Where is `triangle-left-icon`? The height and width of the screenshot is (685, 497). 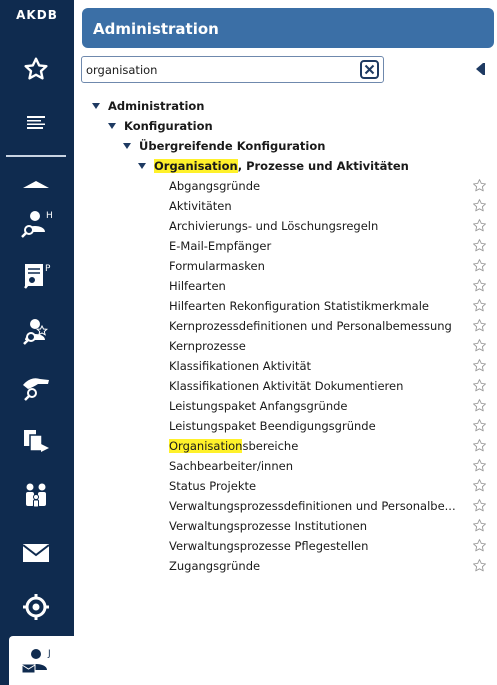
triangle-left-icon is located at coordinates (480, 69).